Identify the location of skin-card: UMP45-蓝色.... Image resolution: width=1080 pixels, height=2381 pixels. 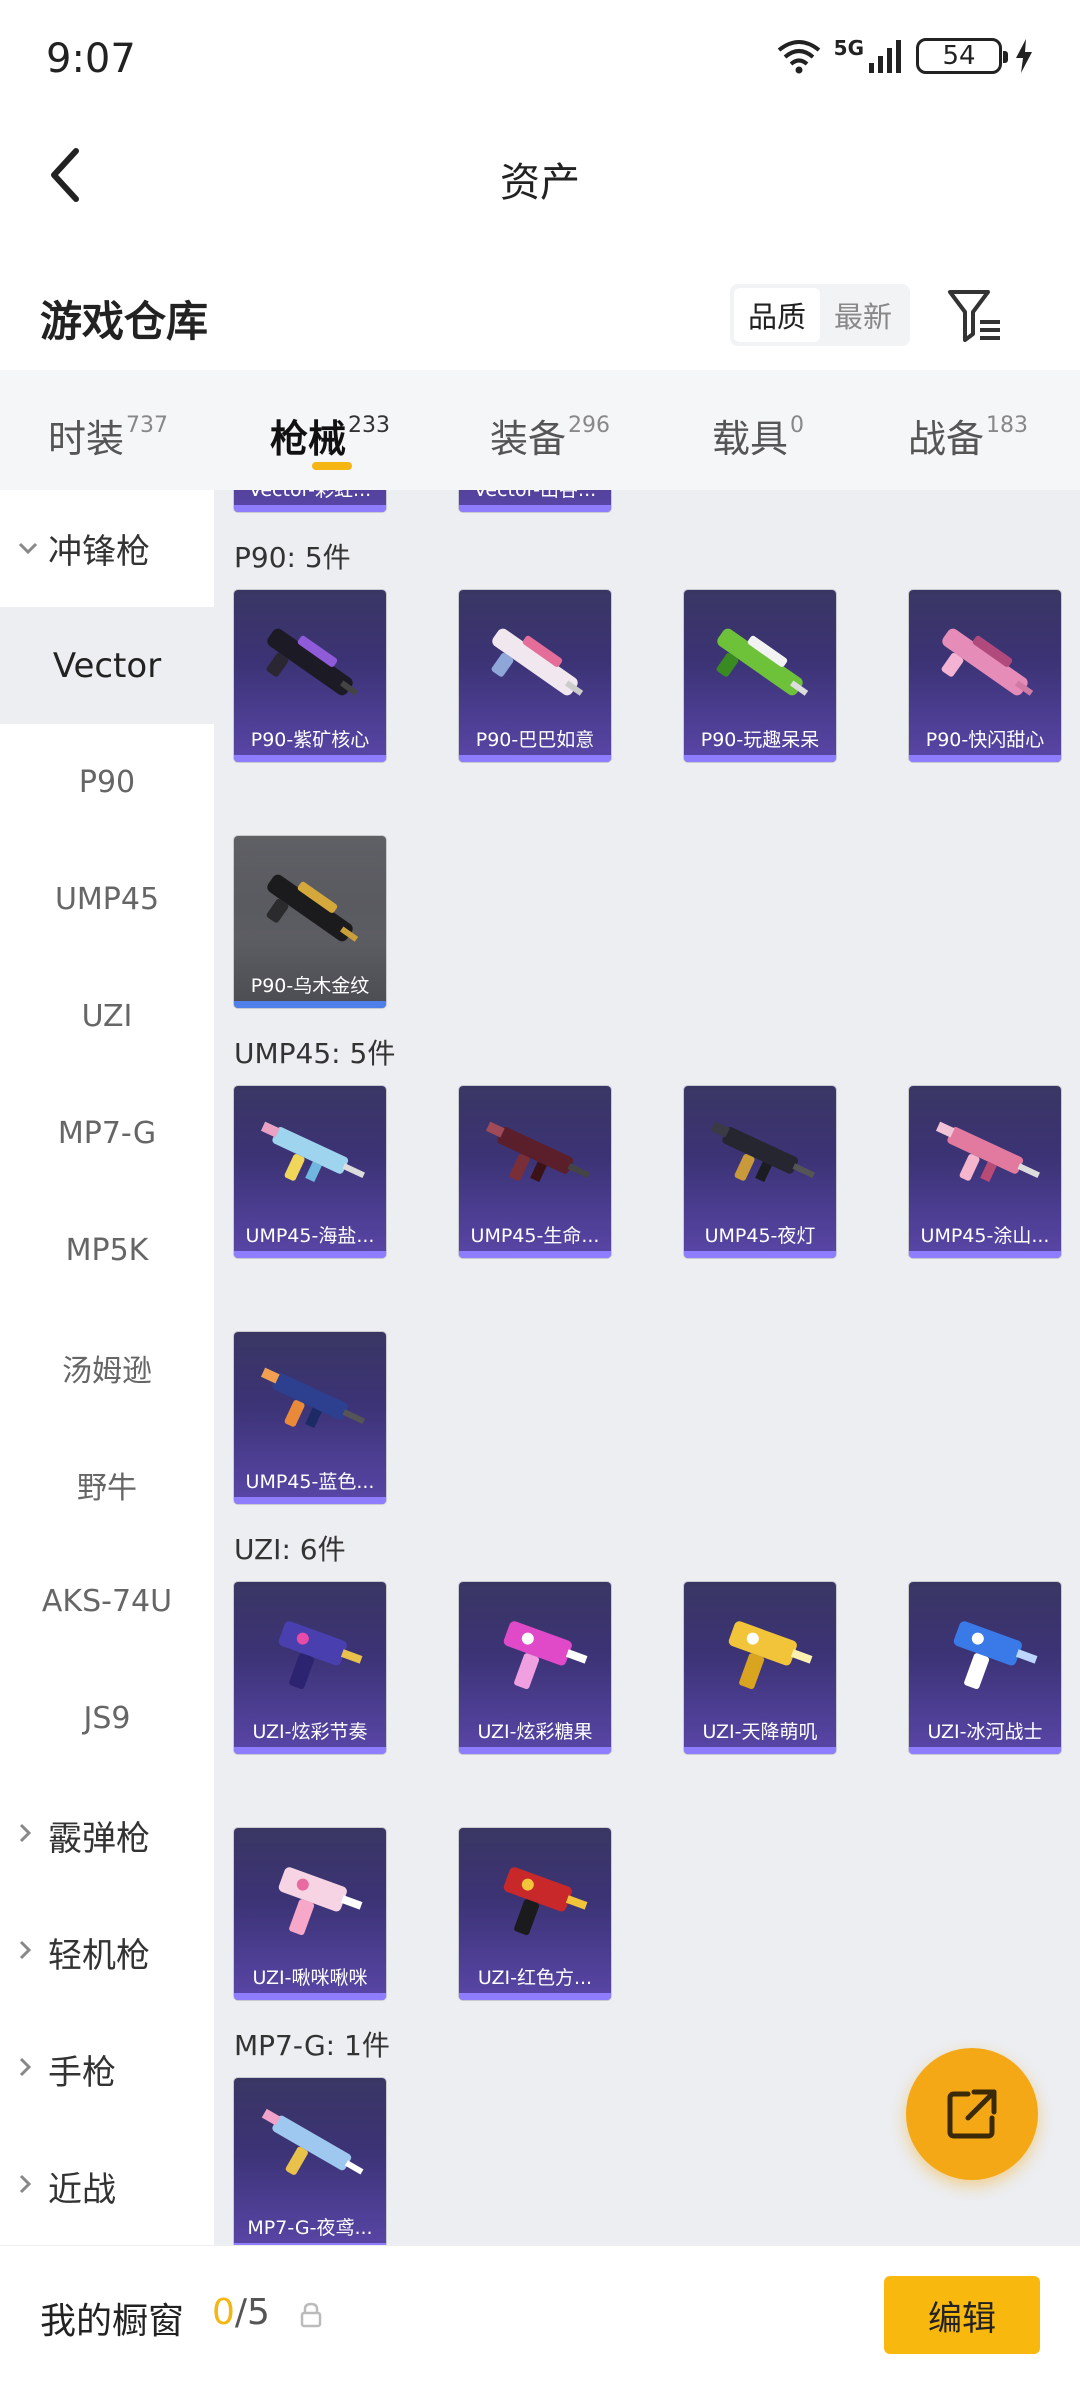
(310, 1418).